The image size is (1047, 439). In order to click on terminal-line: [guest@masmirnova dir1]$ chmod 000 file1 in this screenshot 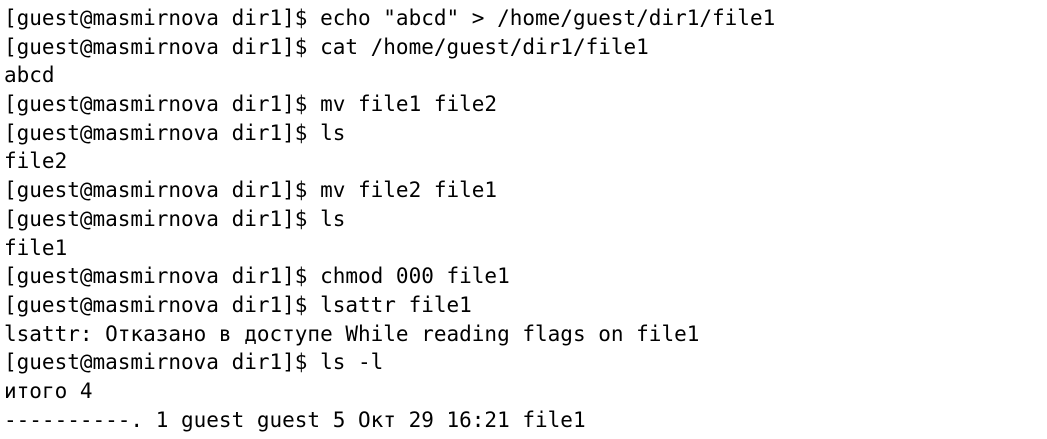, I will do `click(257, 276)`.